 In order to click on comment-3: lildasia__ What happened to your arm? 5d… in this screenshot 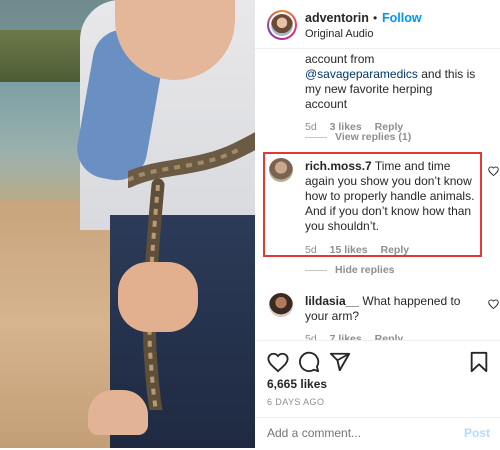, I will do `click(391, 319)`.